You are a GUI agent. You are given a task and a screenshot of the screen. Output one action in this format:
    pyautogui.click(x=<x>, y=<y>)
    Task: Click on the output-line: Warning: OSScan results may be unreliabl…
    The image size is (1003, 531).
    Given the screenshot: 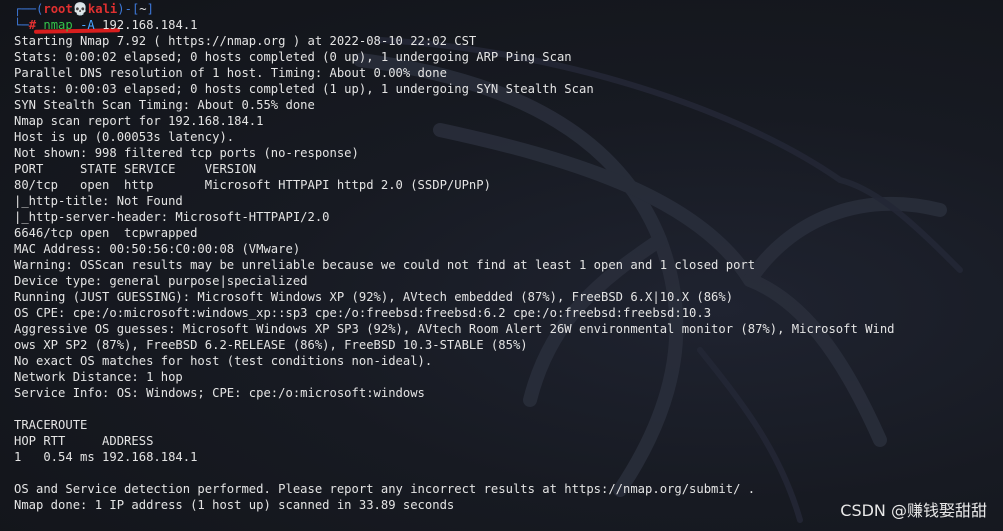 What is the action you would take?
    pyautogui.click(x=385, y=265)
    